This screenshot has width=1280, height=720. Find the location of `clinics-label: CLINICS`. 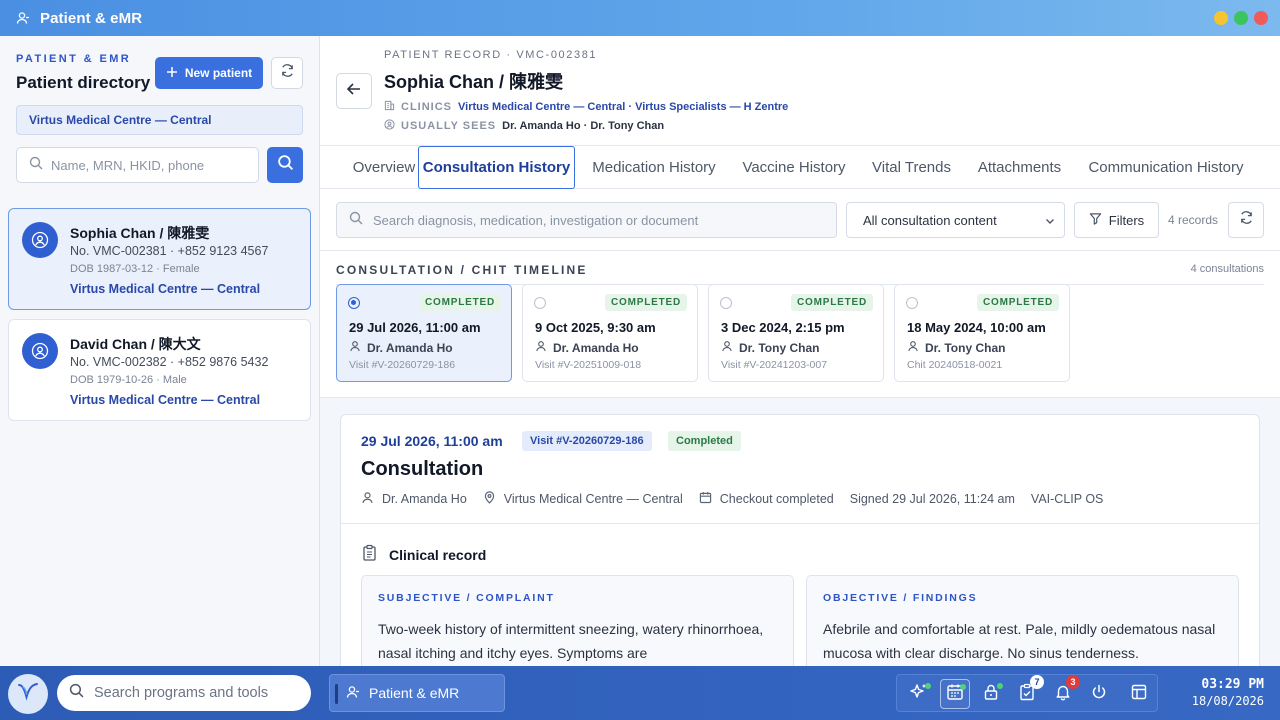

clinics-label: CLINICS is located at coordinates (426, 107).